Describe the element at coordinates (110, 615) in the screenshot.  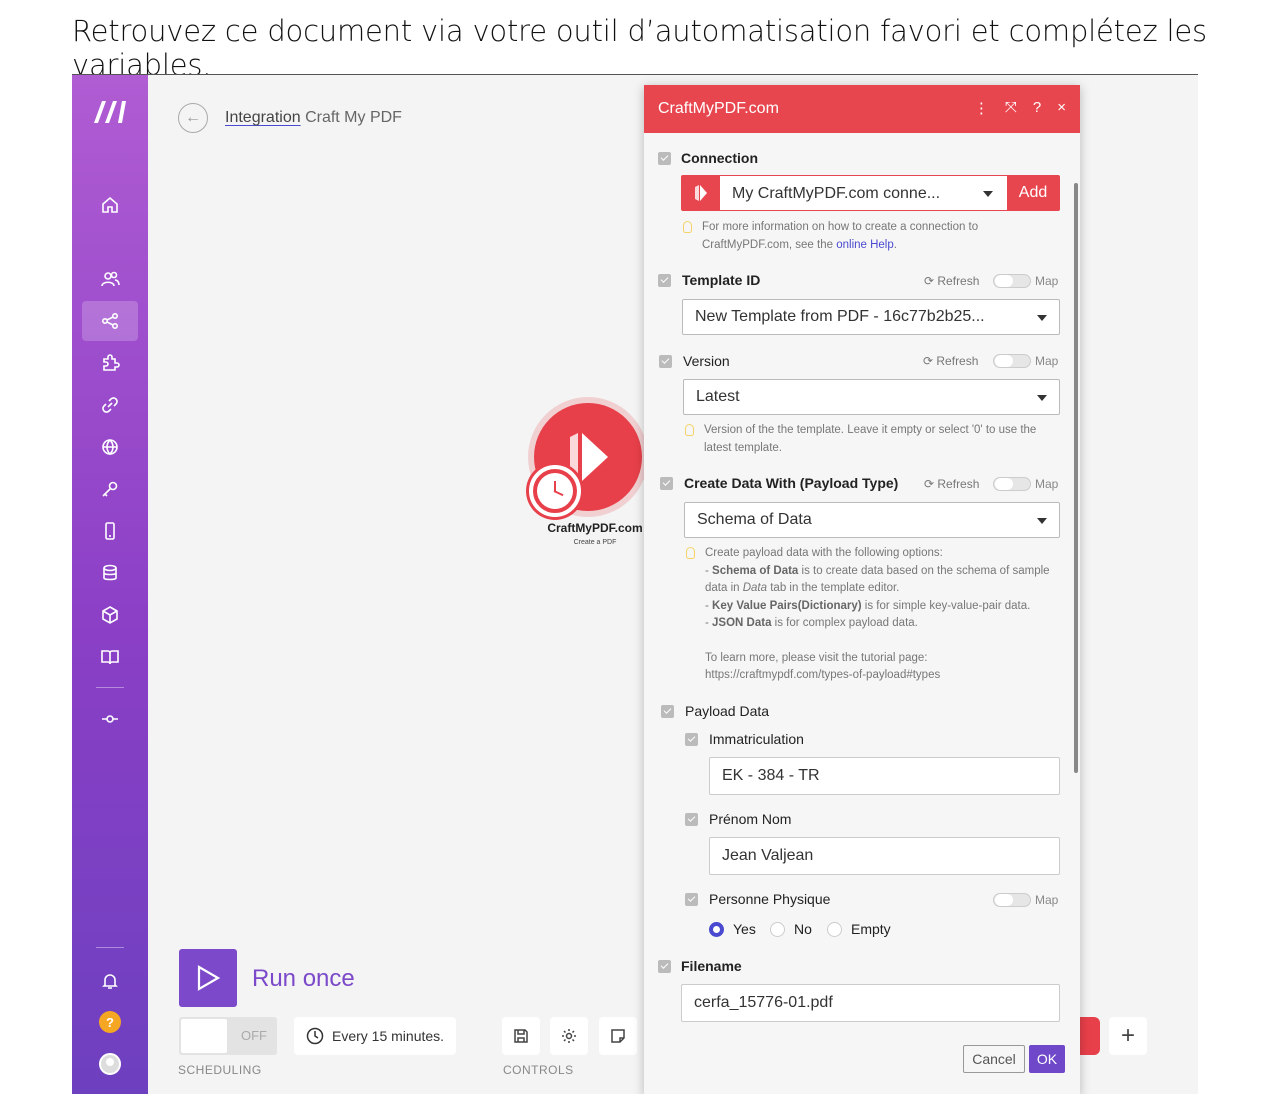
I see `box-icon` at that location.